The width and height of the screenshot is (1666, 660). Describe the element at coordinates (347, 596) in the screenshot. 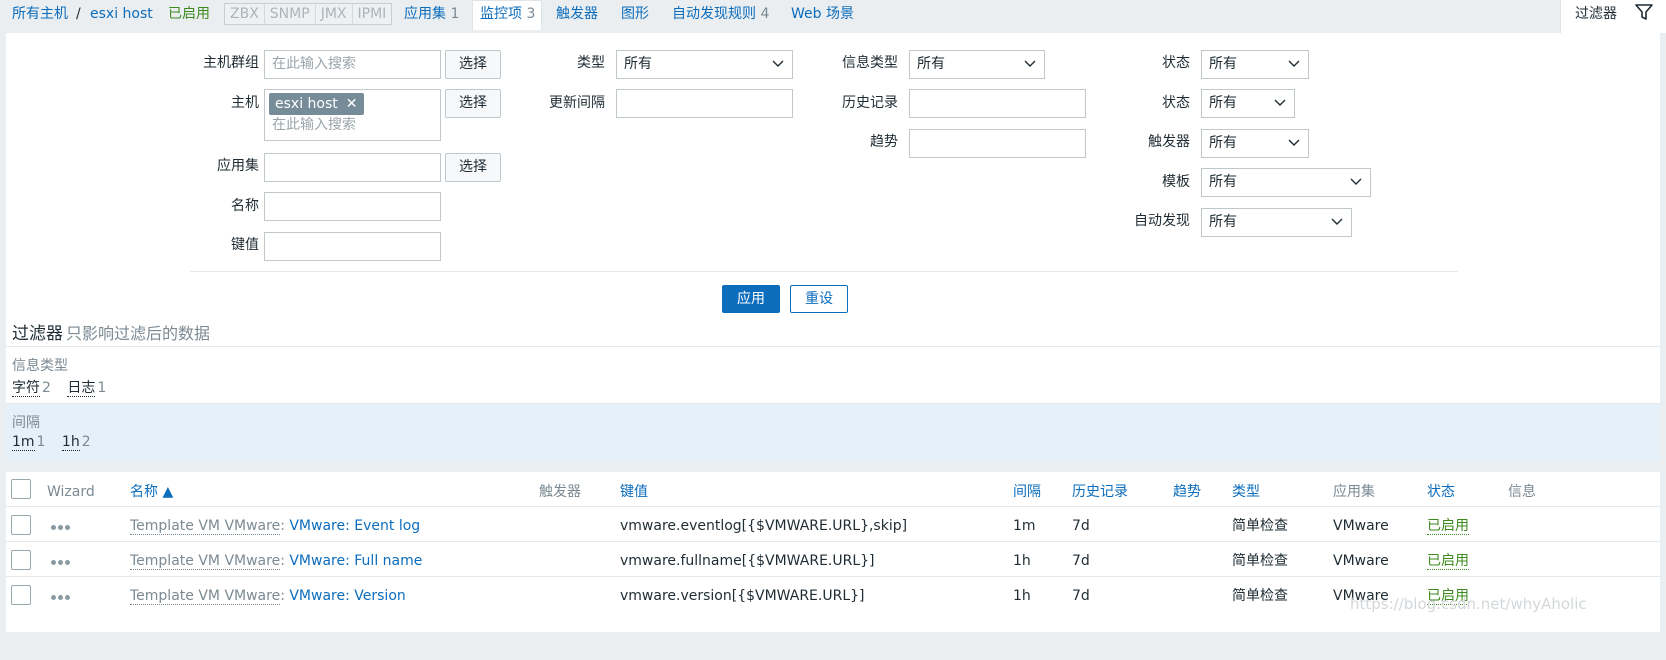

I see `item-link: VMware: Version` at that location.